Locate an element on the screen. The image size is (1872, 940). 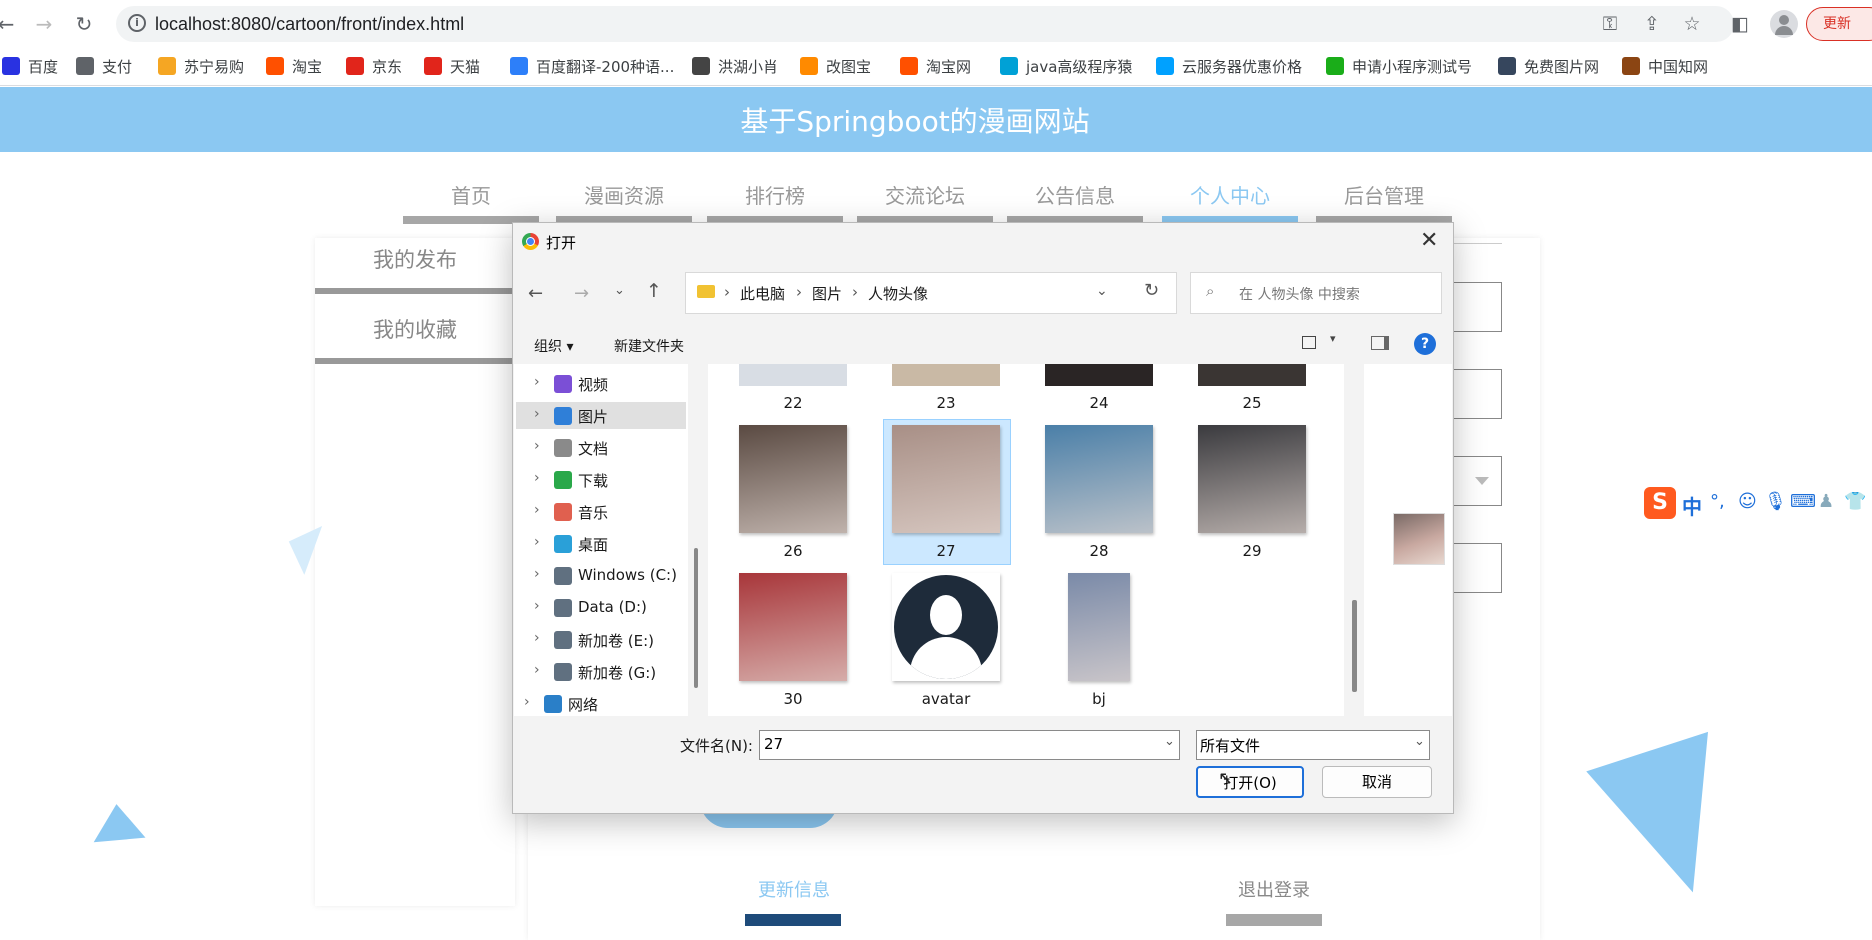
new-folder-button: 新建文件夹 is located at coordinates (649, 346).